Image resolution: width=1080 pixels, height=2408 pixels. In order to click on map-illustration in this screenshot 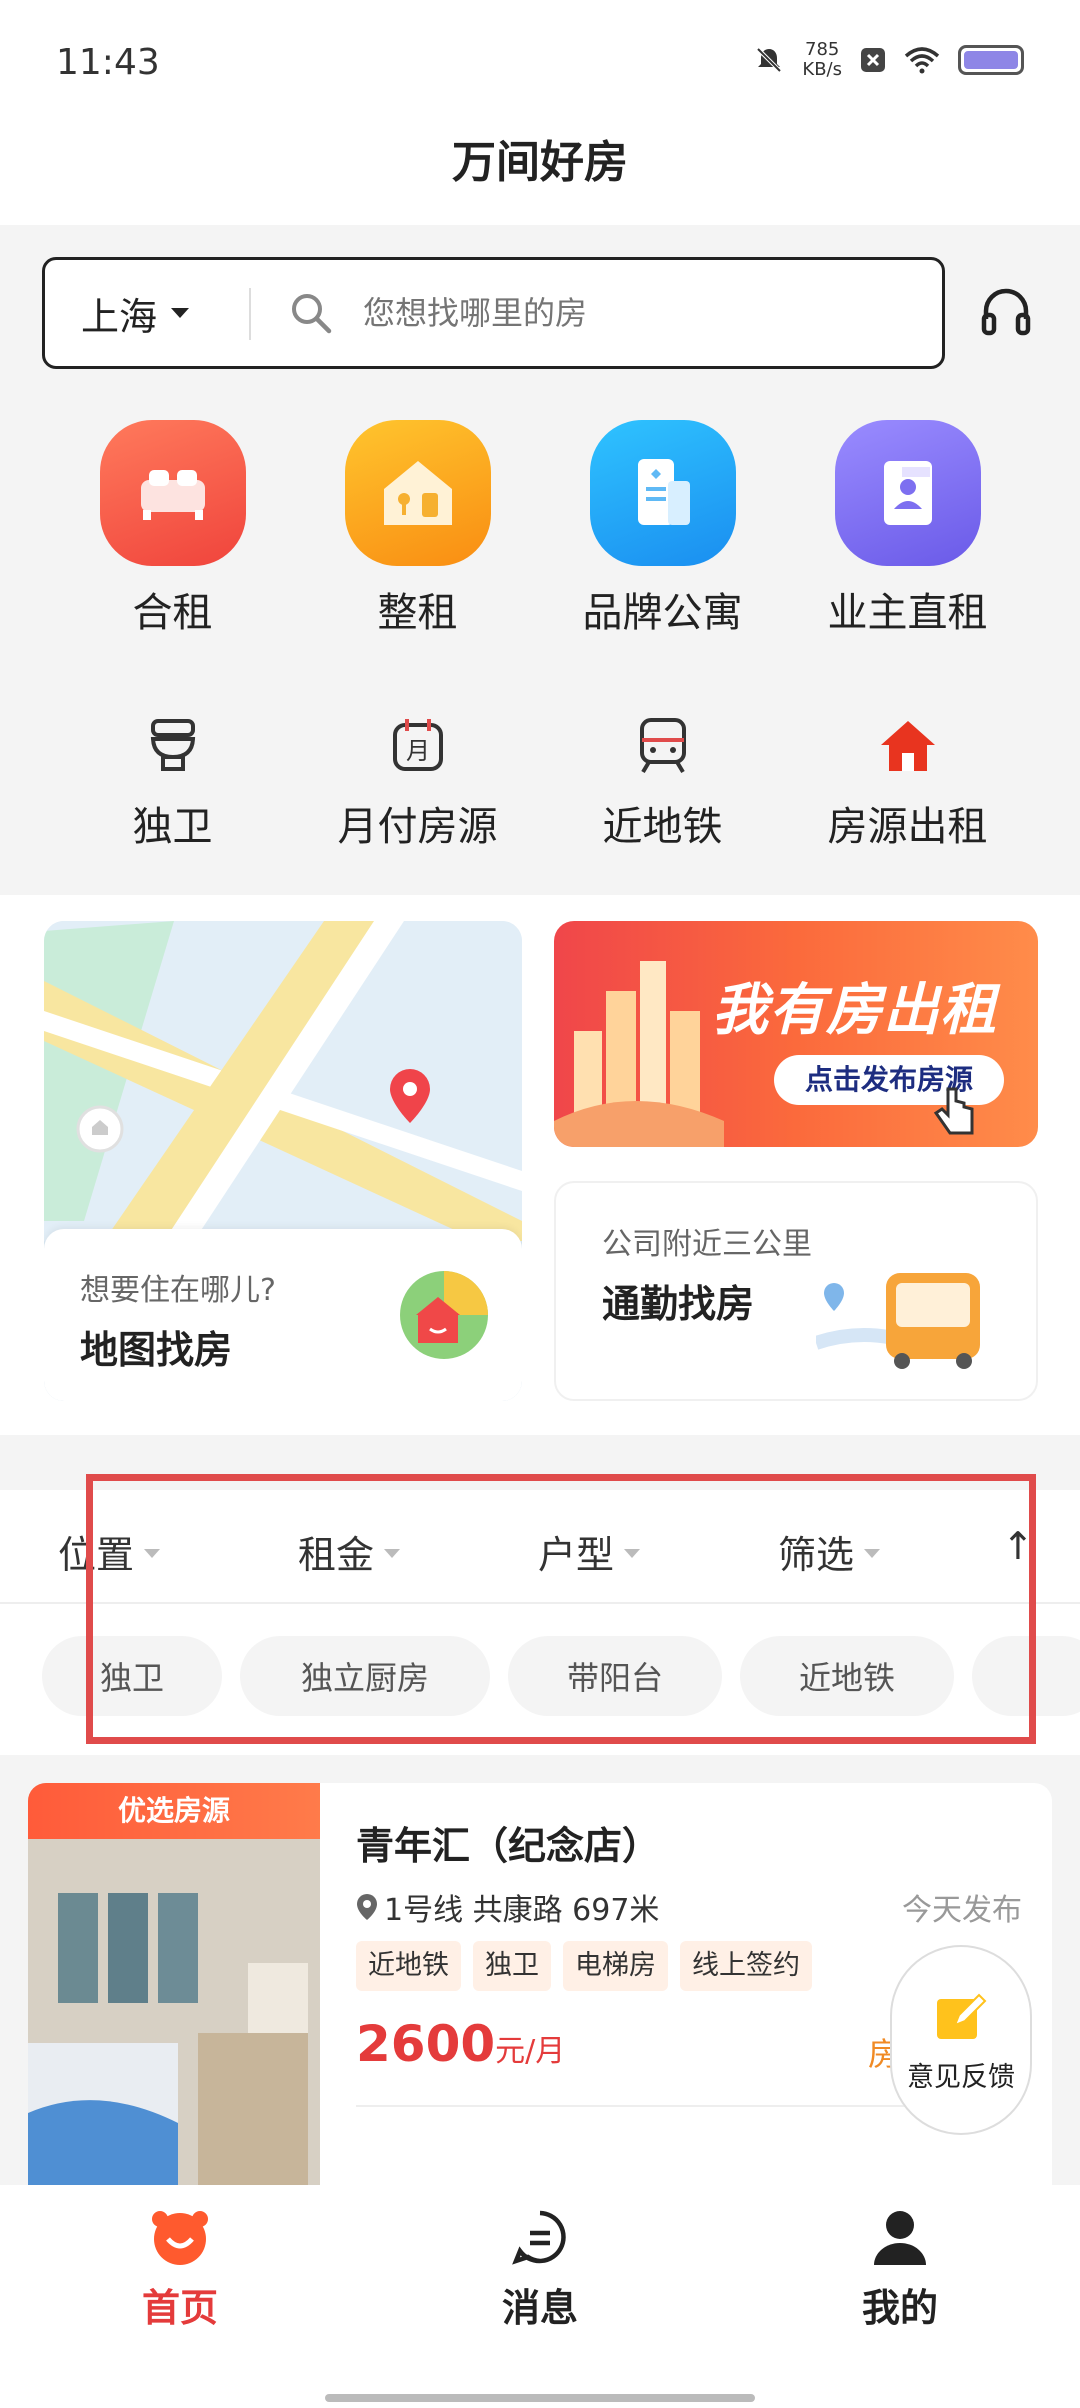, I will do `click(283, 1081)`.